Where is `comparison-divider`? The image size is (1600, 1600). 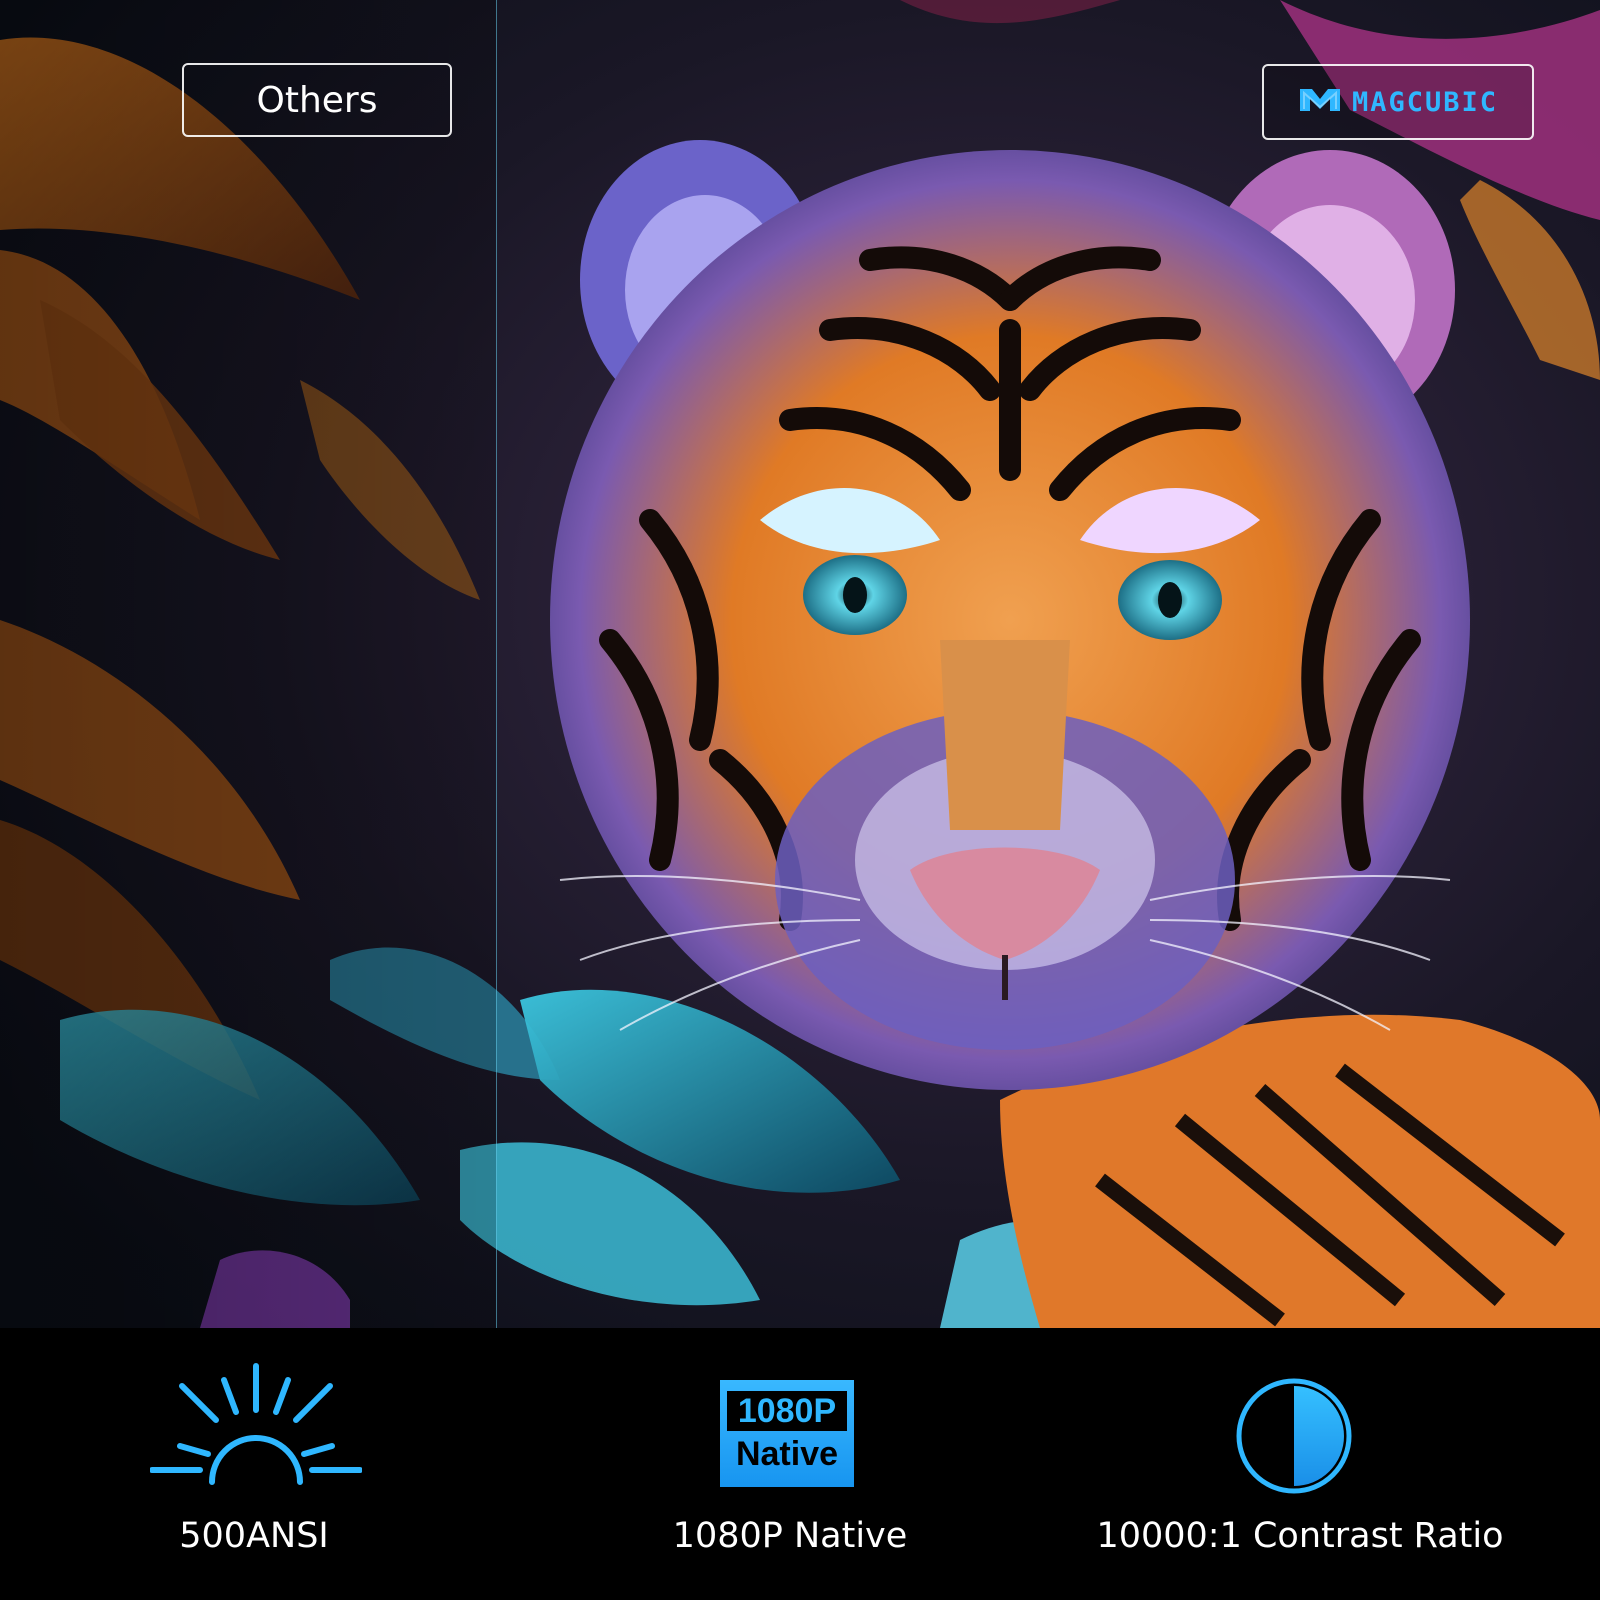
comparison-divider is located at coordinates (496, 664).